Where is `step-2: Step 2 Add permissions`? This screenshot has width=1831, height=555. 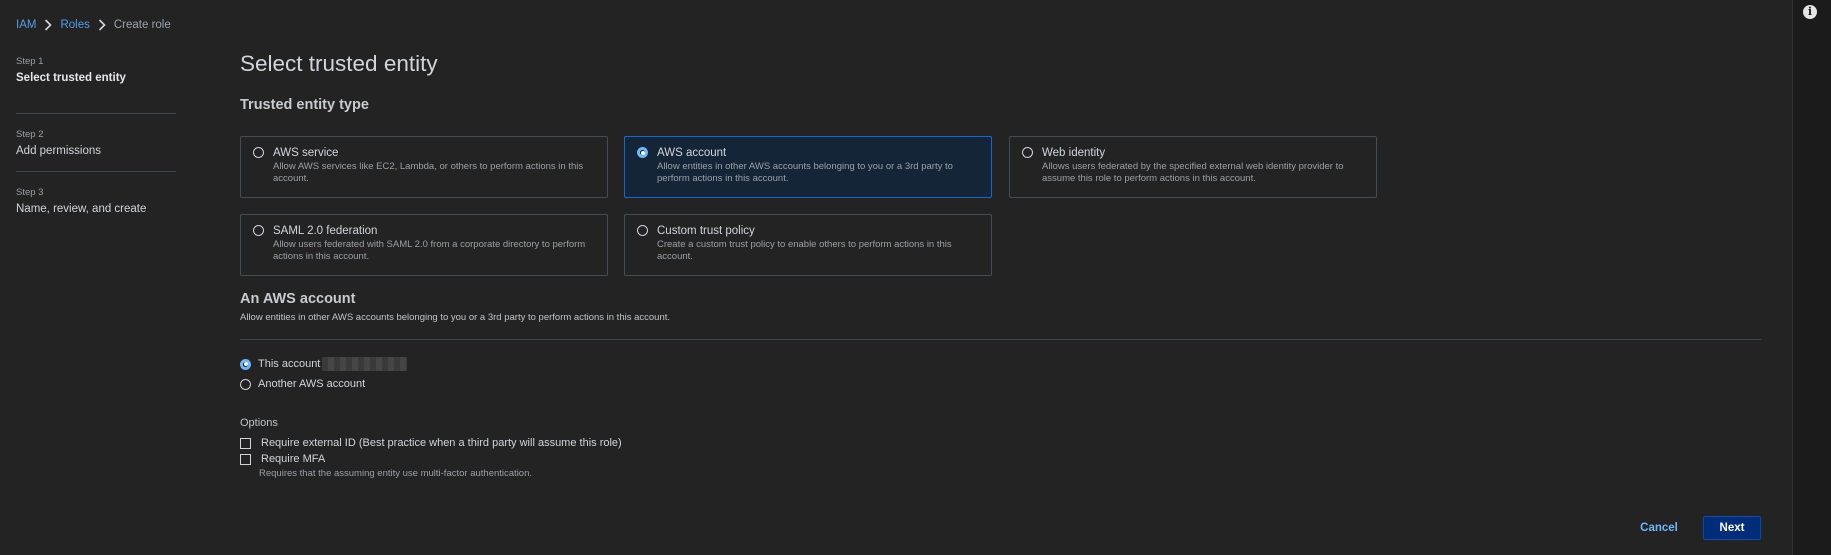
step-2: Step 2 Add permissions is located at coordinates (96, 143).